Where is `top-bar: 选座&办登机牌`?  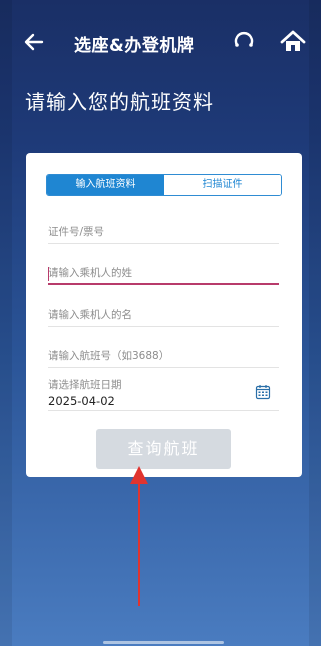
top-bar: 选座&办登机牌 is located at coordinates (160, 42).